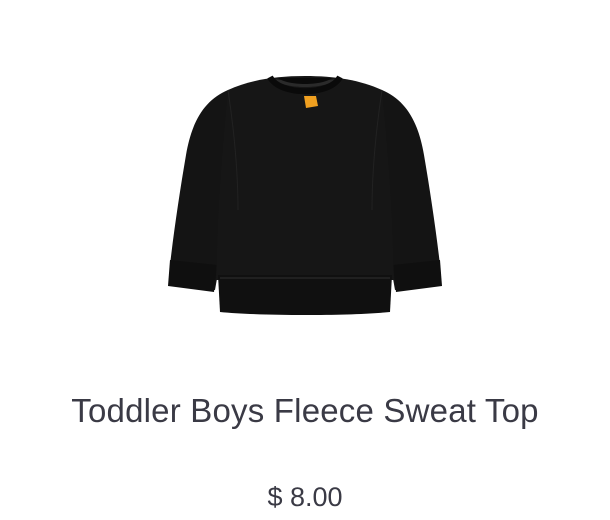 This screenshot has width=610, height=520. I want to click on garment-body, so click(305, 178).